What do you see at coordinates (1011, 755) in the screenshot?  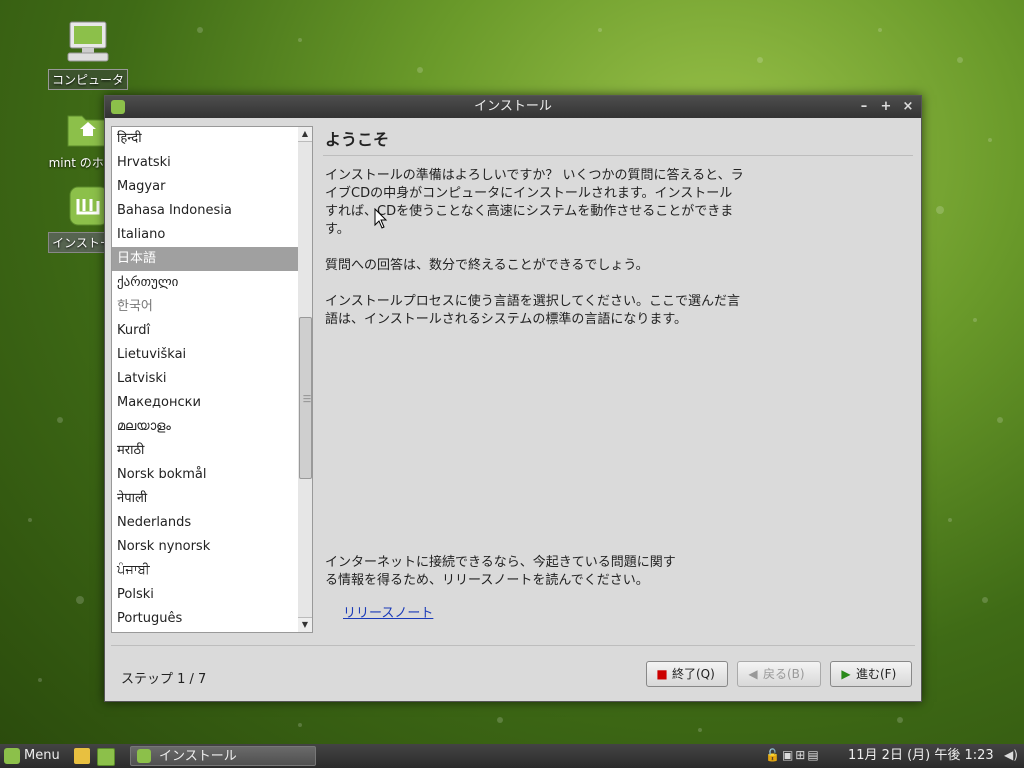 I see `volume-icon: ◀)` at bounding box center [1011, 755].